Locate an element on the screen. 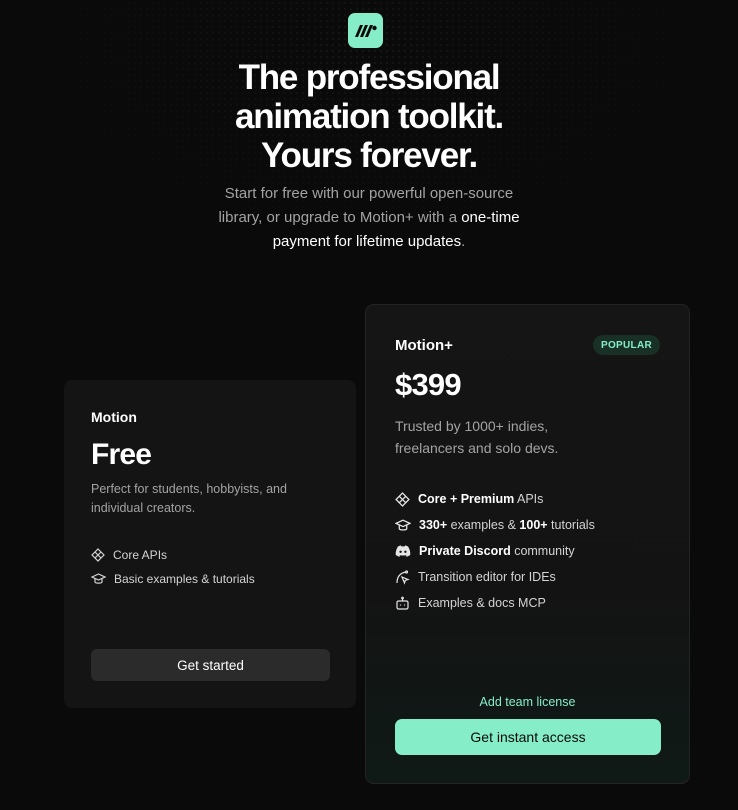 Image resolution: width=738 pixels, height=810 pixels. feature-bold-text: Private Discord is located at coordinates (465, 551).